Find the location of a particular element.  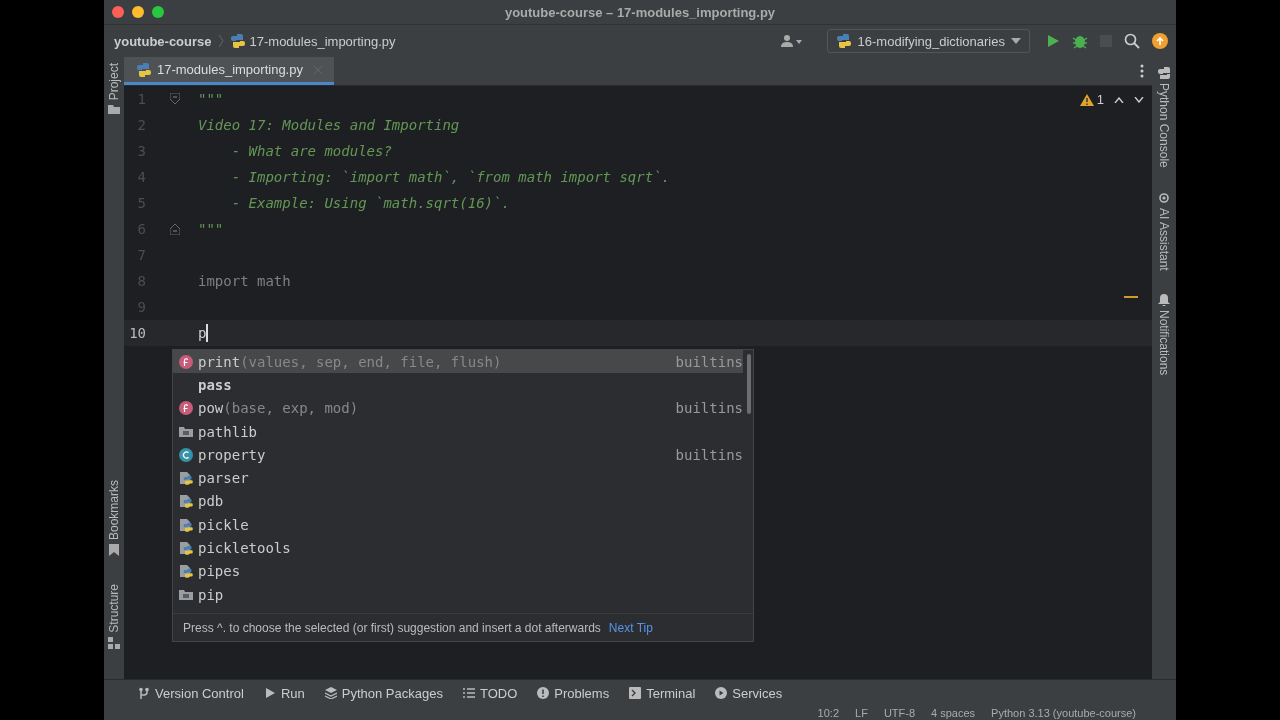

status-item: Python 3.13 (youtube-course) is located at coordinates (1063, 713).